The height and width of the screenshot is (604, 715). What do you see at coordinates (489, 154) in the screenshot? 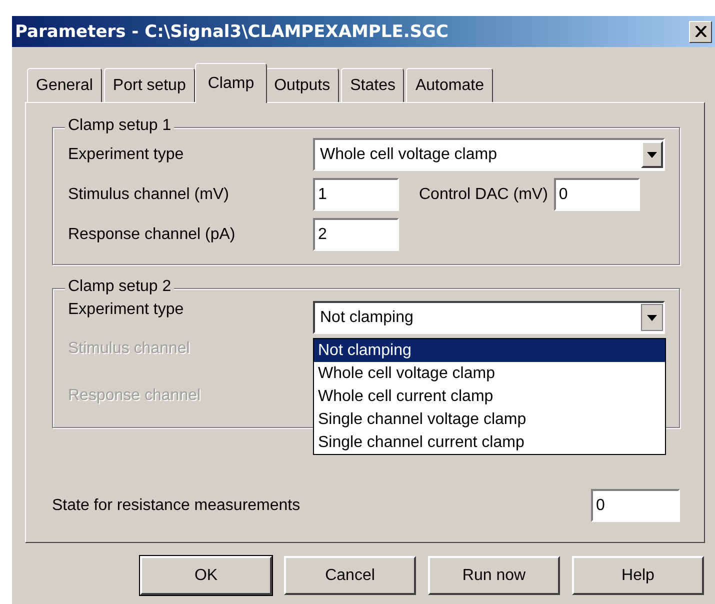
I see `experiment-type-dropdown: Whole cell voltage clamp` at bounding box center [489, 154].